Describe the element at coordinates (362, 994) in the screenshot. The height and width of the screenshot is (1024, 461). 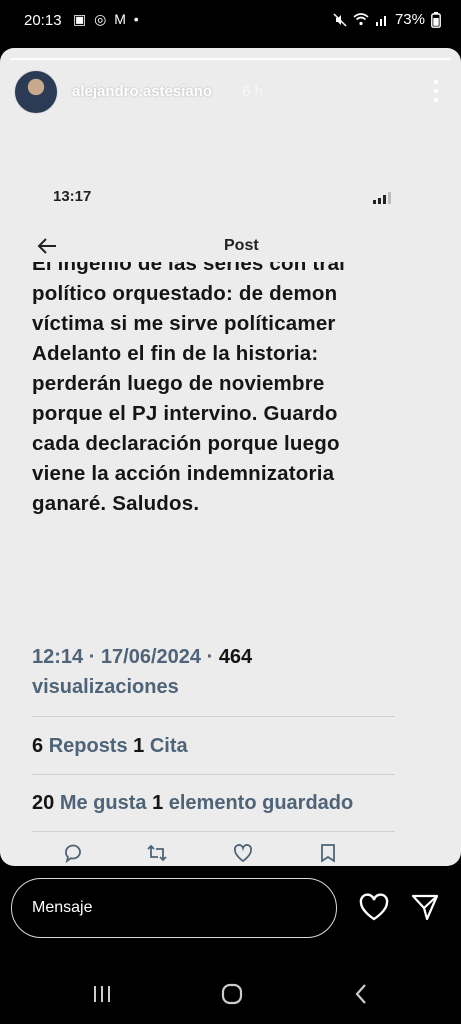
I see `back-icon` at that location.